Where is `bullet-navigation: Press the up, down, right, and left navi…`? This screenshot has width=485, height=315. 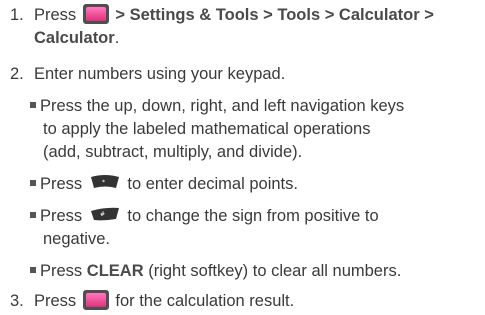
bullet-navigation: Press the up, down, right, and left navi… is located at coordinates (255, 106).